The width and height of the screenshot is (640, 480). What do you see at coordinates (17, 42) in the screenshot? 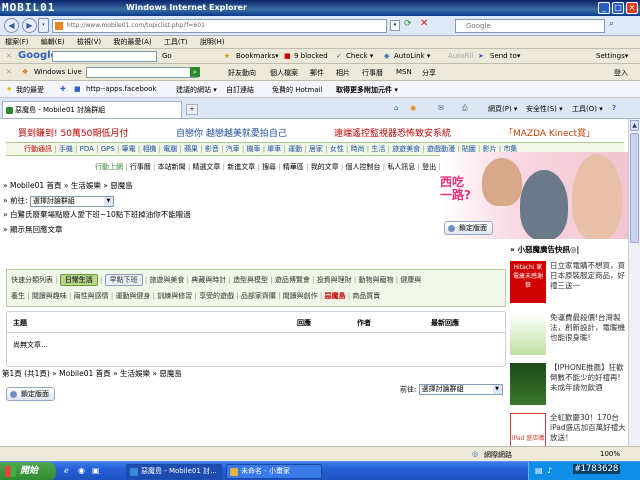
I see `menu-file: 檔案(F)` at bounding box center [17, 42].